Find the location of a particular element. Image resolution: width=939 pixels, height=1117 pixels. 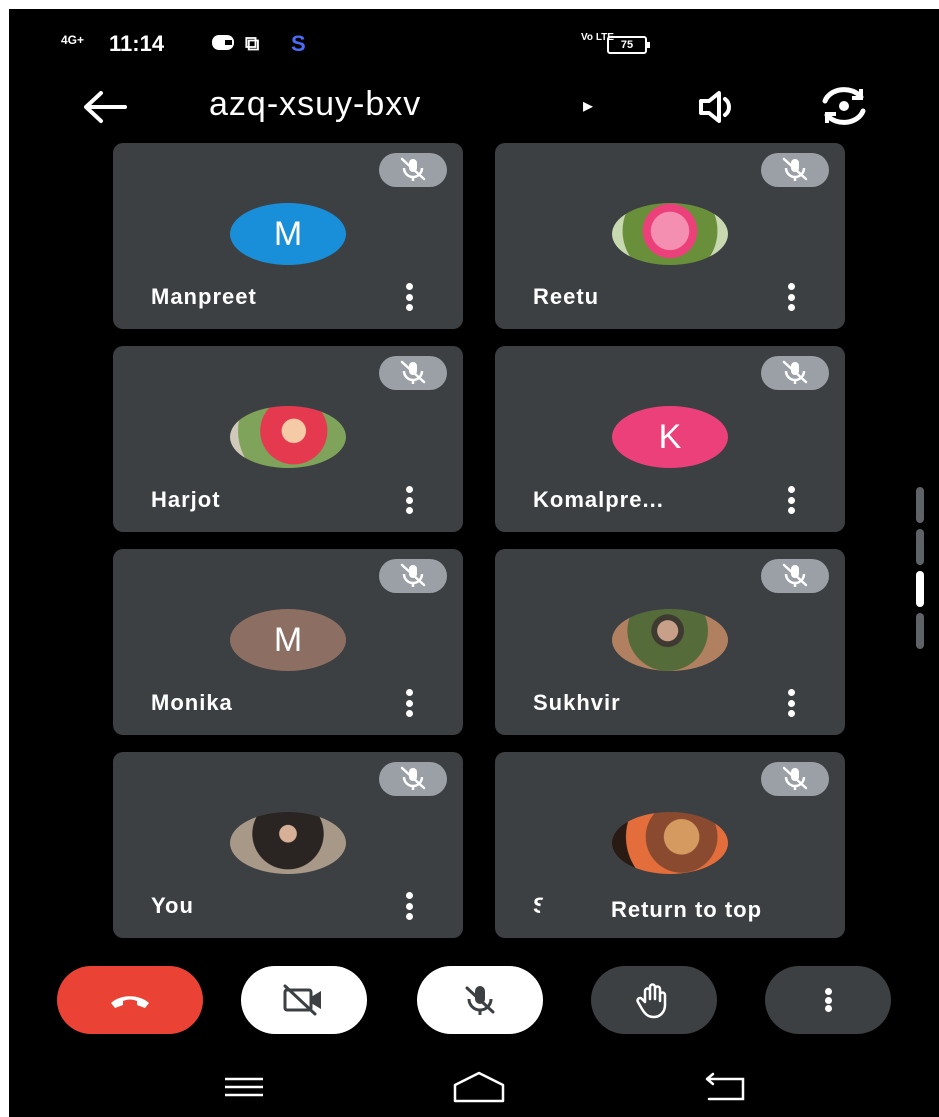

meeting-header: azq-xsuy-bxv ▸ is located at coordinates (474, 107).